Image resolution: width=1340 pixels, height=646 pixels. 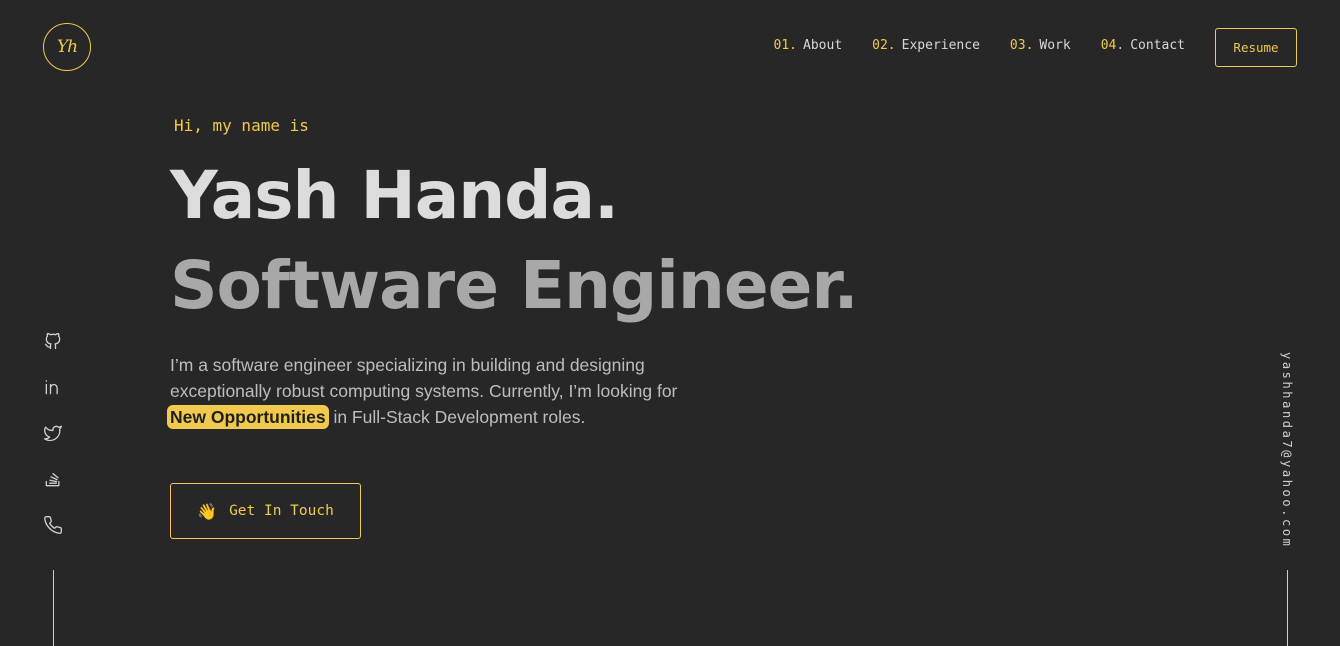 I want to click on logo-text: Yh, so click(x=67, y=47).